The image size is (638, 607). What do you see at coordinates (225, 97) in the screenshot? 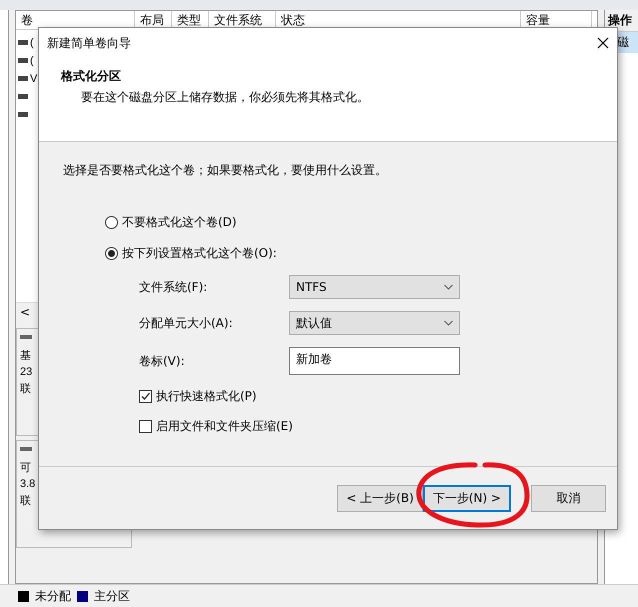
I see `section-description: 要在这个磁盘分区上储存数据，你必须先将其格式化。` at bounding box center [225, 97].